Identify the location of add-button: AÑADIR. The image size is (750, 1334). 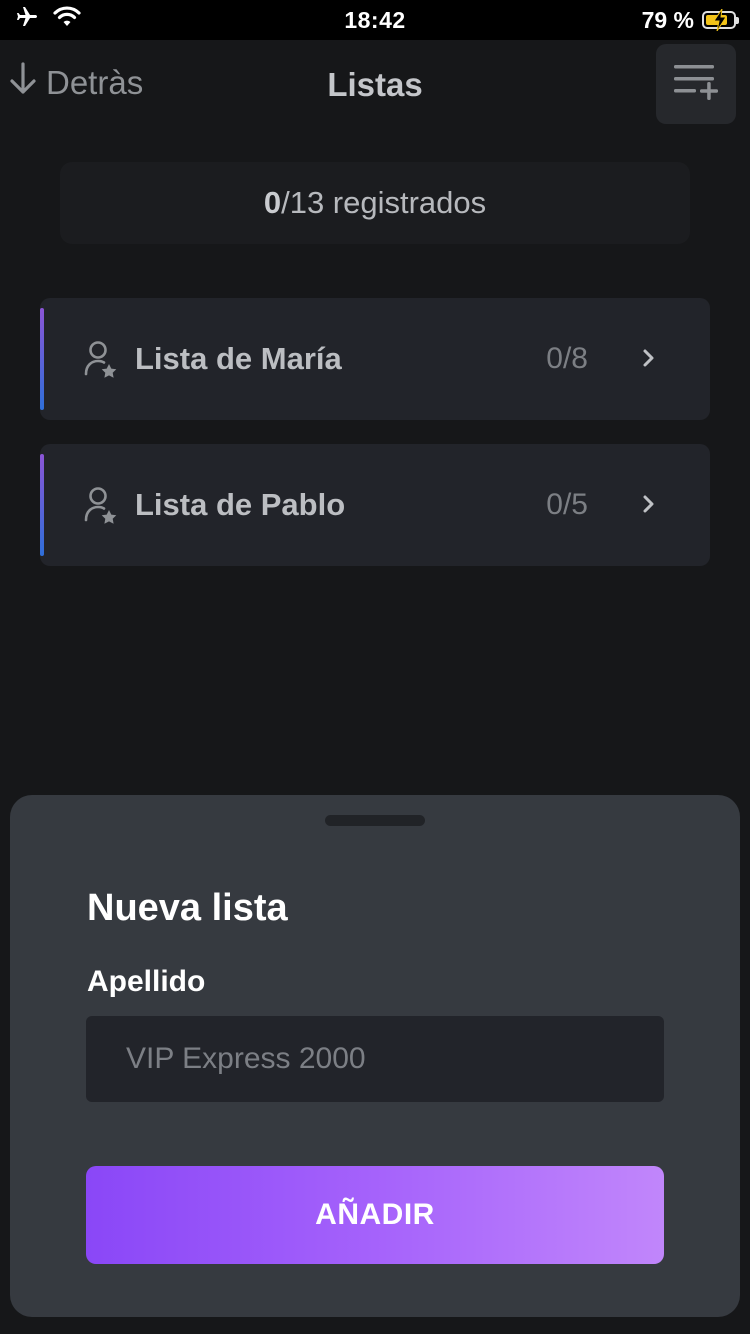
(375, 1215).